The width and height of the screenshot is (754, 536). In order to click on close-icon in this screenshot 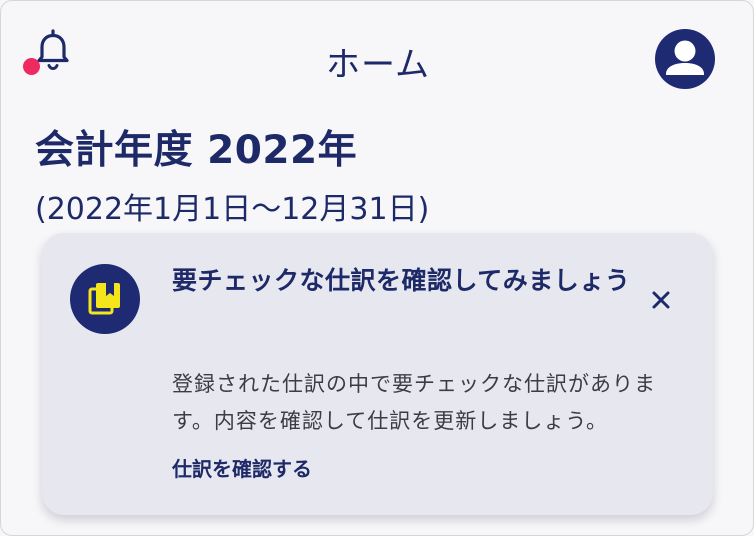, I will do `click(661, 300)`.